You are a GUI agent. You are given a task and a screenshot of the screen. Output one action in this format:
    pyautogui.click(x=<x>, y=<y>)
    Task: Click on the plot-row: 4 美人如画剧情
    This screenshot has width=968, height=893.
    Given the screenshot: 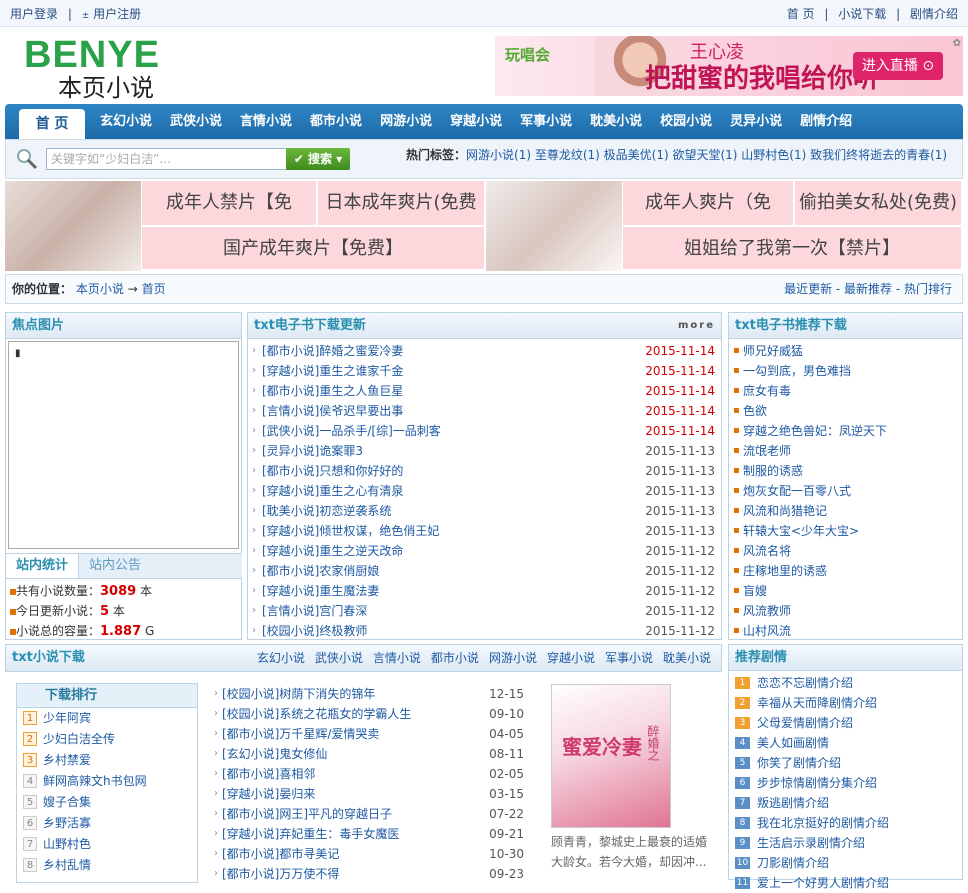 What is the action you would take?
    pyautogui.click(x=845, y=743)
    